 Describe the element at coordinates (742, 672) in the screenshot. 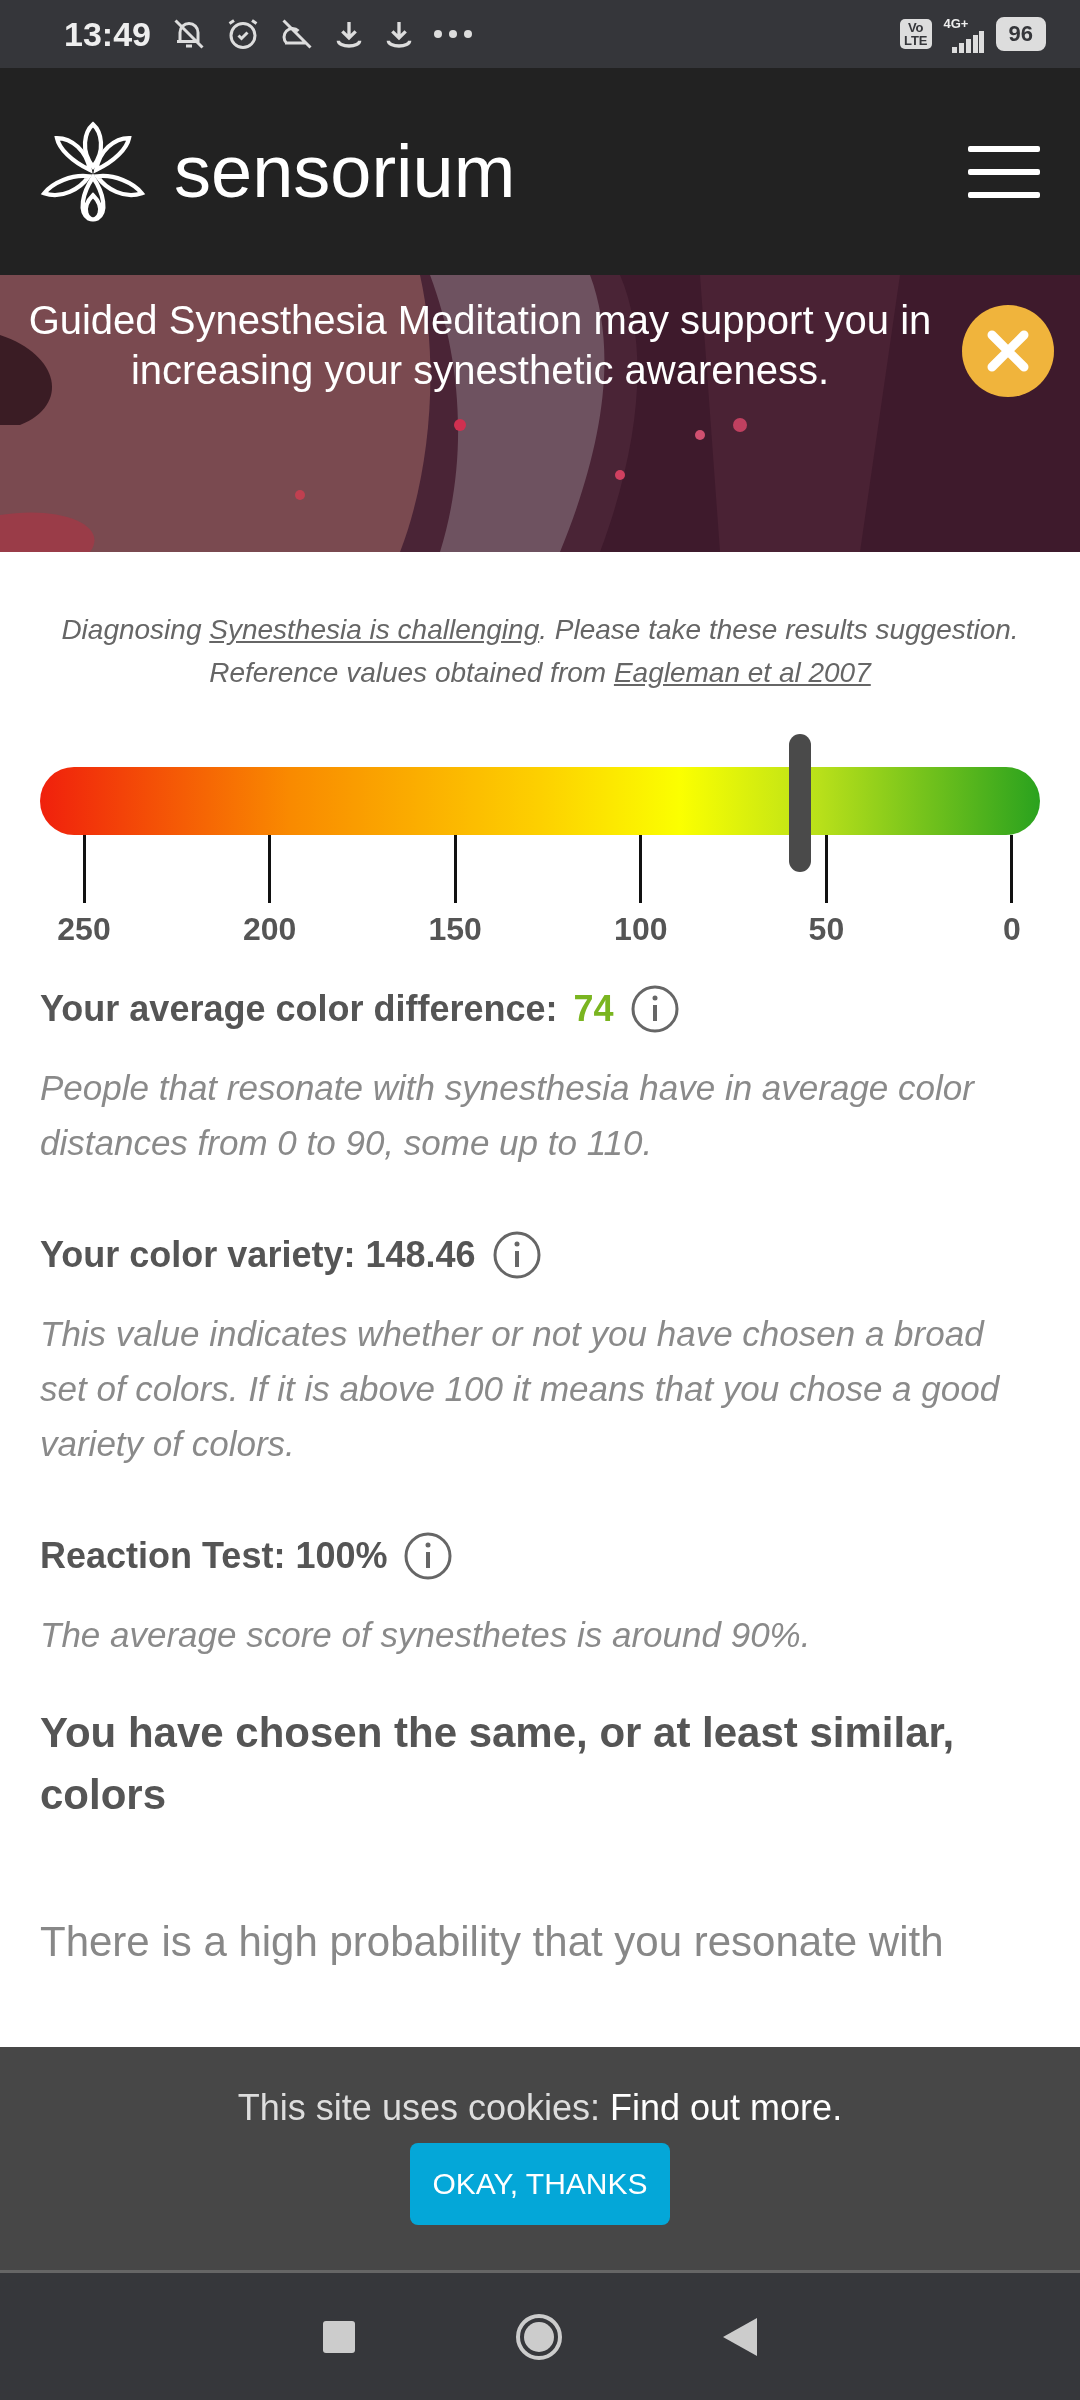

I see `reference-link: Eagleman et al 2007` at that location.